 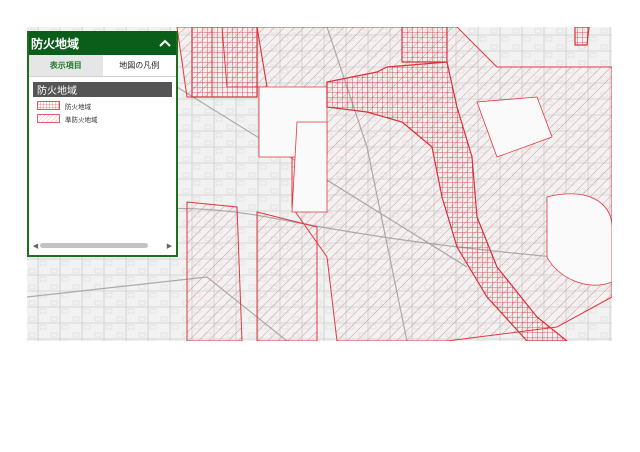 What do you see at coordinates (106, 118) in the screenshot?
I see `legend-item-quasi-fire-zone: 準防火地域` at bounding box center [106, 118].